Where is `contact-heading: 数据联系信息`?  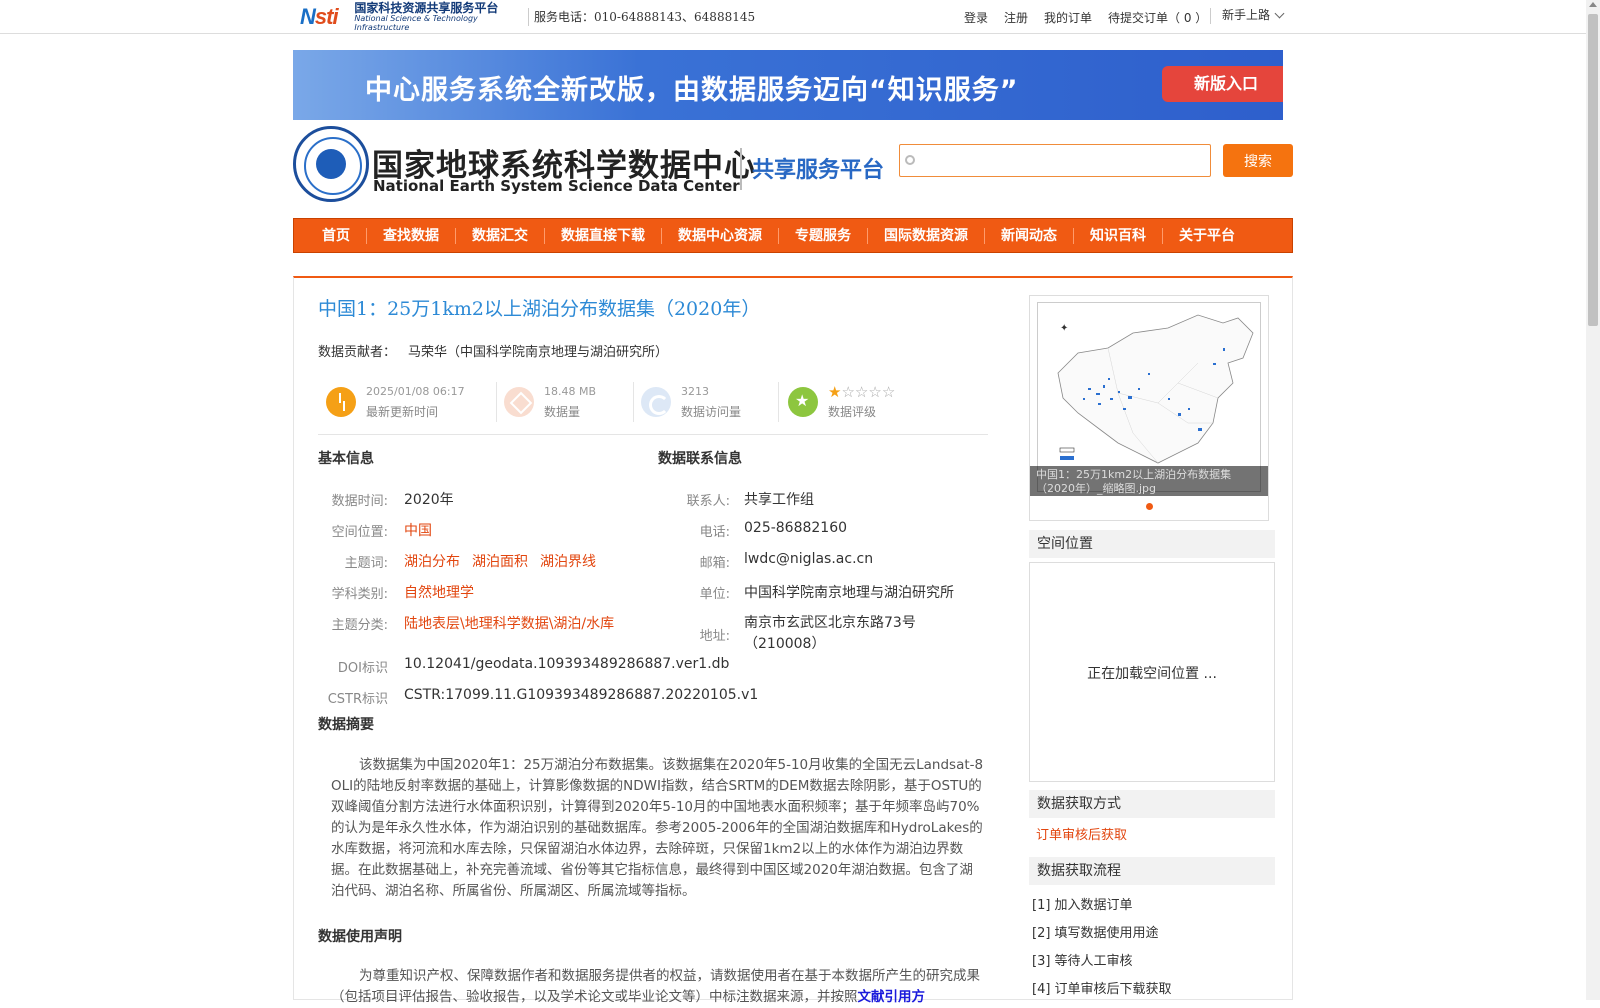
contact-heading: 数据联系信息 is located at coordinates (700, 459).